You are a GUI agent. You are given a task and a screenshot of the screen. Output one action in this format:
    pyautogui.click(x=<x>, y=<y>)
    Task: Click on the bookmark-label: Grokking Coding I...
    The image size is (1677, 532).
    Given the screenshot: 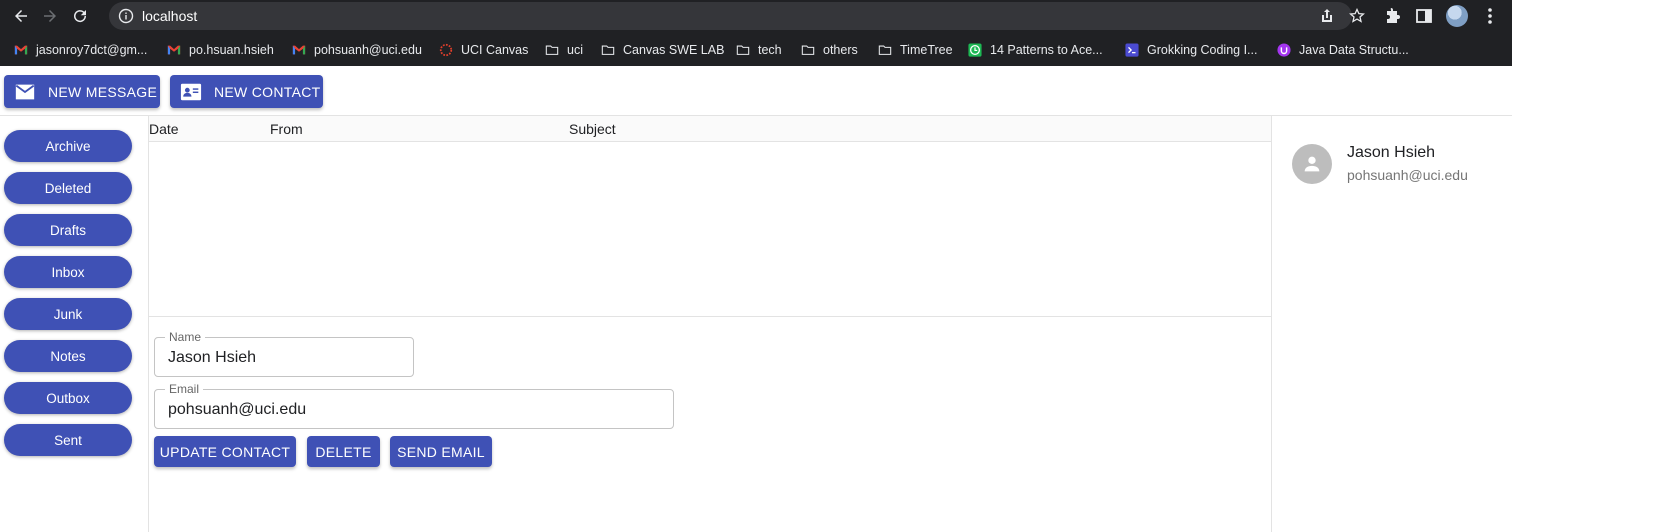 What is the action you would take?
    pyautogui.click(x=1202, y=50)
    